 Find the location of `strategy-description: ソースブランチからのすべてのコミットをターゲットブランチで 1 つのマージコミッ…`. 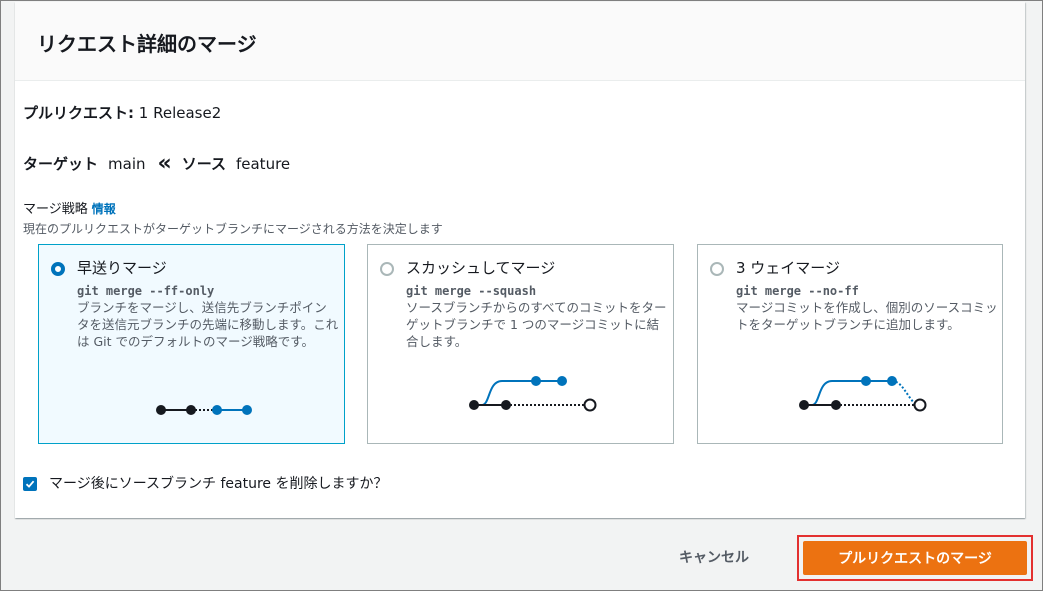

strategy-description: ソースブランチからのすべてのコミットをターゲットブランチで 1 つのマージコミッ… is located at coordinates (536, 324).